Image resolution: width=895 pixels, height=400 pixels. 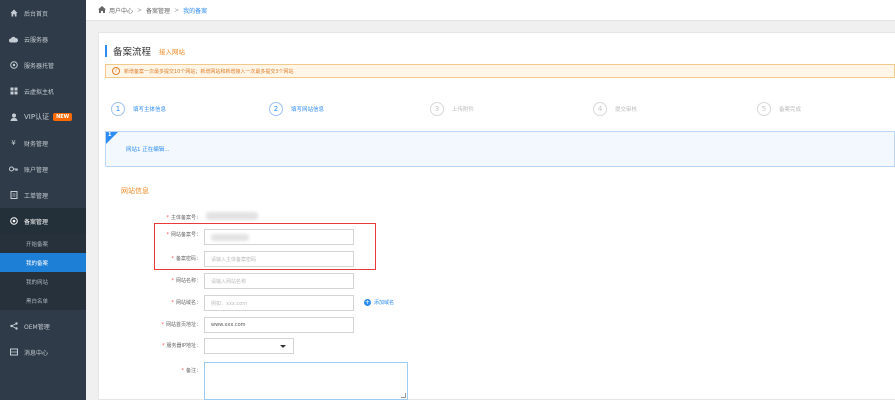 What do you see at coordinates (13, 221) in the screenshot?
I see `shield-icon` at bounding box center [13, 221].